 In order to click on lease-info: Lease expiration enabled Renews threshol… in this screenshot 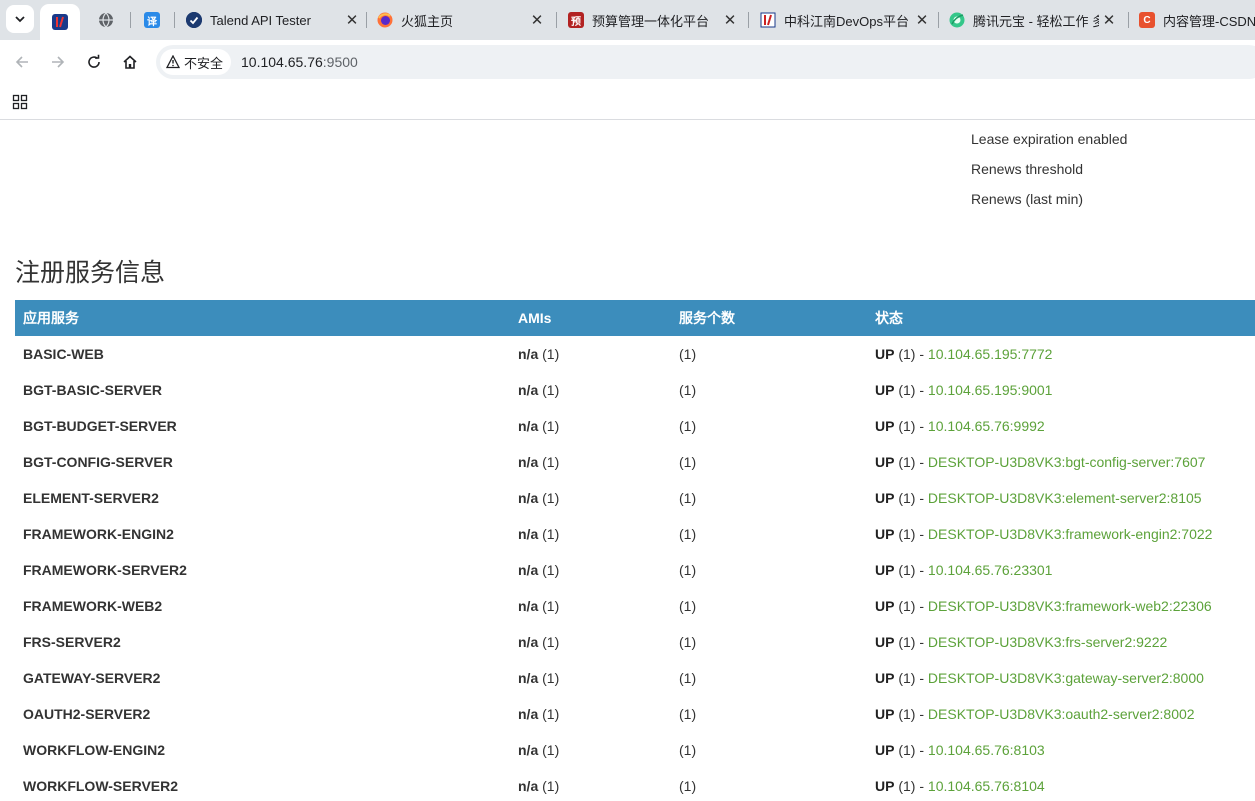, I will do `click(1049, 174)`.